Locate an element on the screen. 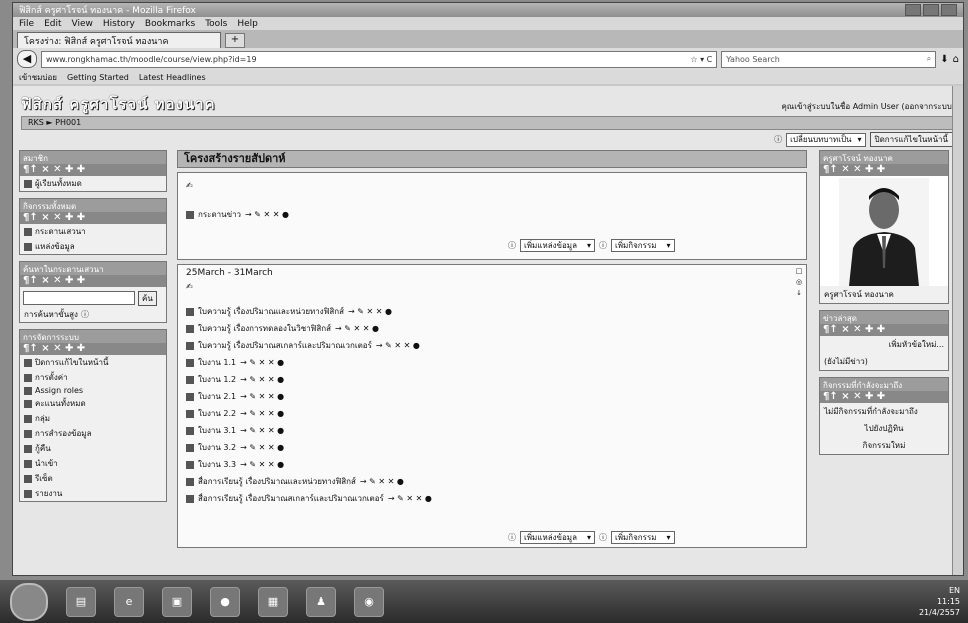  list-item: Assign roles is located at coordinates (93, 390).